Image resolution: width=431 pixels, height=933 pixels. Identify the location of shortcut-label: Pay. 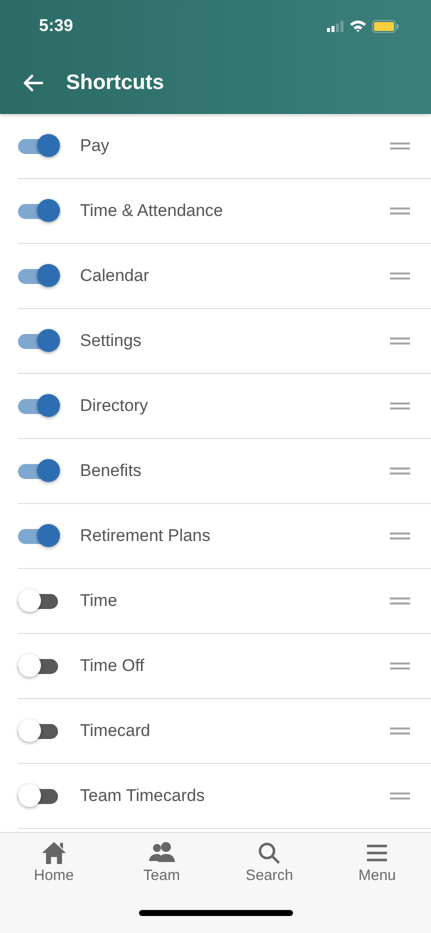
(95, 146).